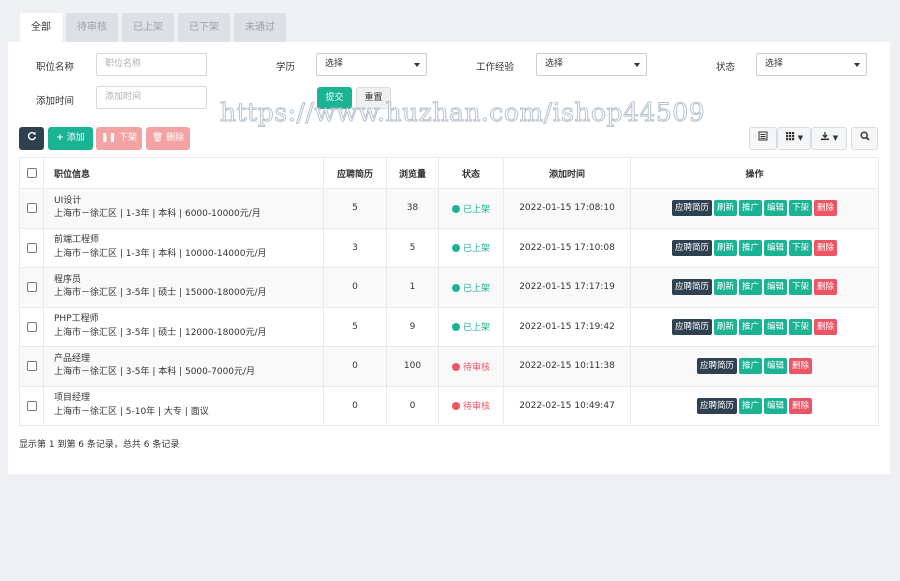 The image size is (900, 581). I want to click on reset-button: 重置, so click(373, 98).